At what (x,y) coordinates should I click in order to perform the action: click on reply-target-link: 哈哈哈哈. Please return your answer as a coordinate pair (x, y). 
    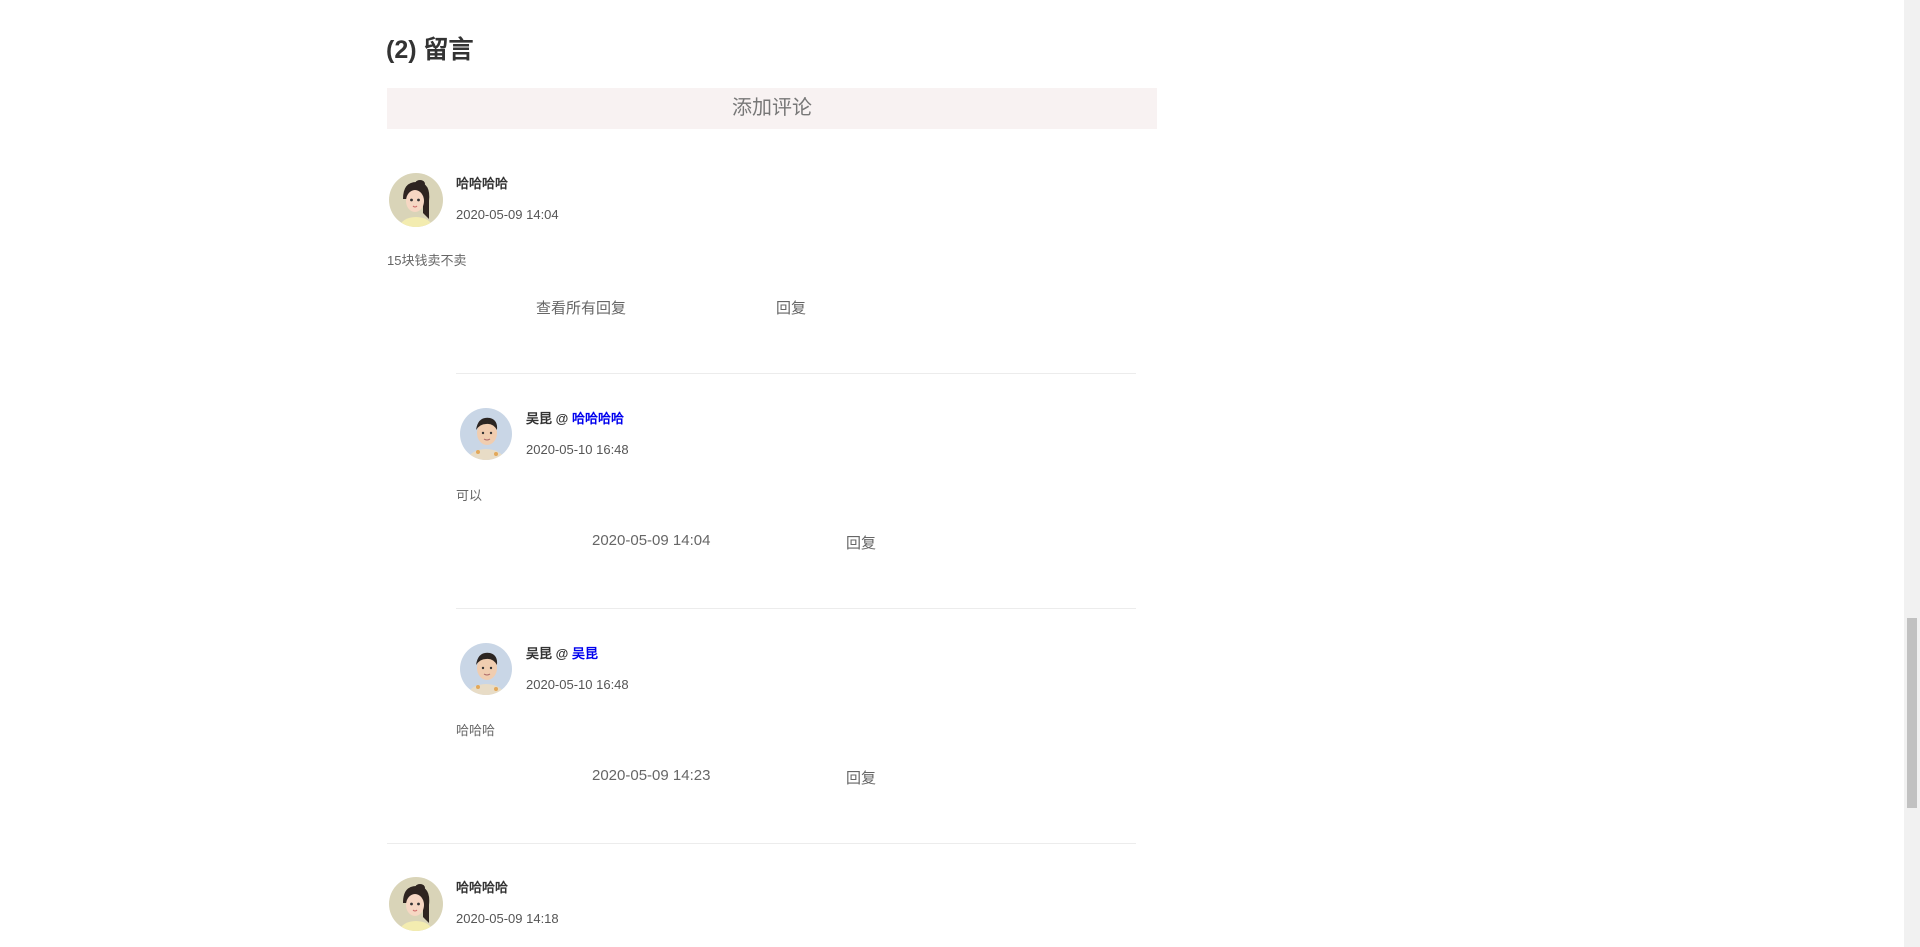
    Looking at the image, I should click on (598, 418).